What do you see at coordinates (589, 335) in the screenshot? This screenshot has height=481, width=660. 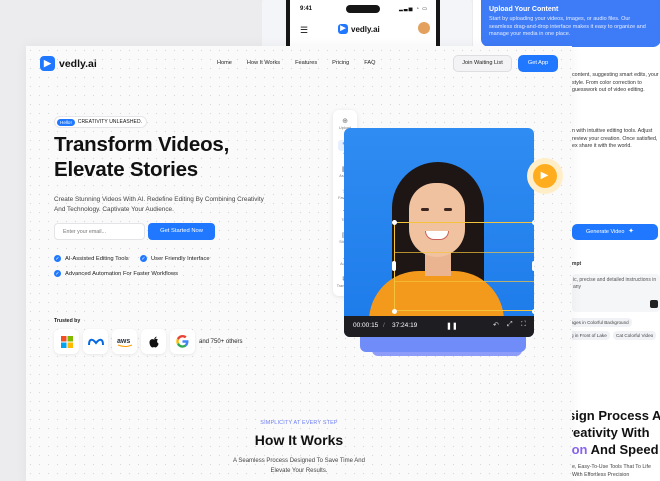 I see `prompt-chip: g in Front of Lake` at bounding box center [589, 335].